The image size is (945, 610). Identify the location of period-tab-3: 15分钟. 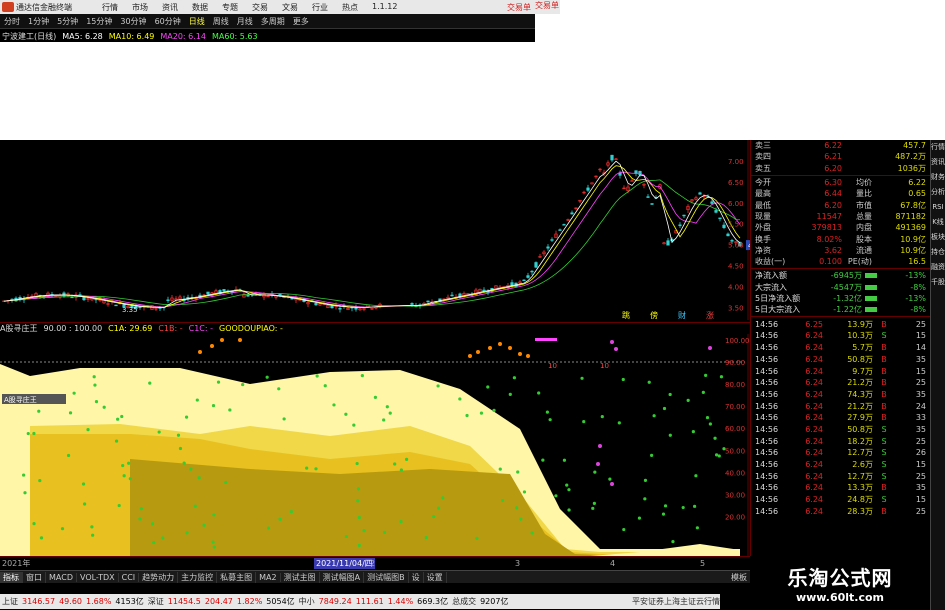
(99, 21).